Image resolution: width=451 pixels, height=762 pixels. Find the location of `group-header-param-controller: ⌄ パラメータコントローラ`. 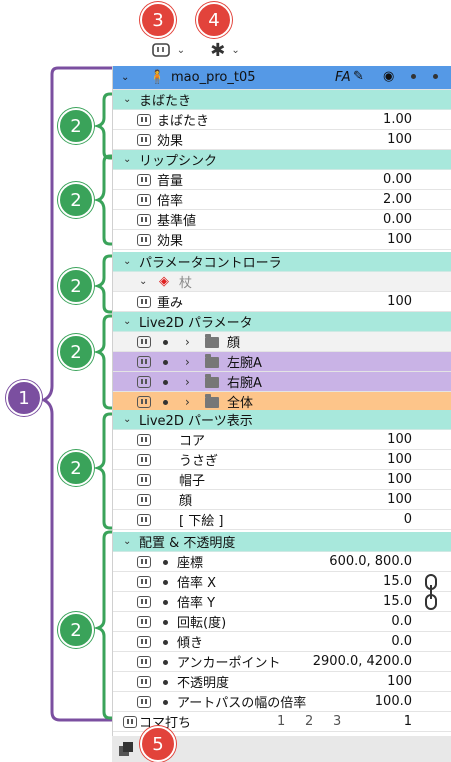

group-header-param-controller: ⌄ パラメータコントローラ is located at coordinates (282, 262).